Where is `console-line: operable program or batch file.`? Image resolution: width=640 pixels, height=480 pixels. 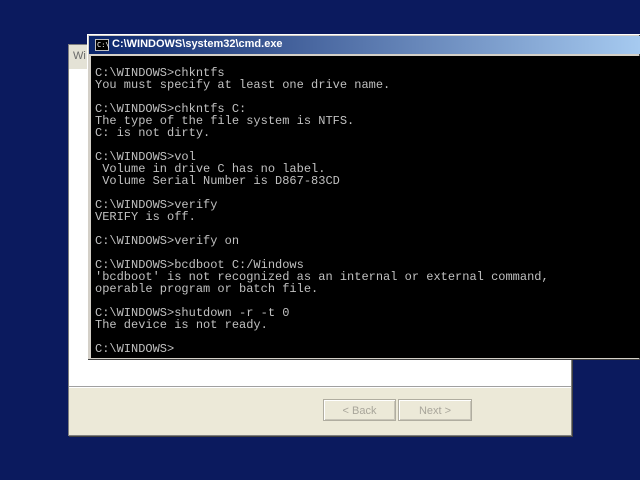 console-line: operable program or batch file. is located at coordinates (207, 289).